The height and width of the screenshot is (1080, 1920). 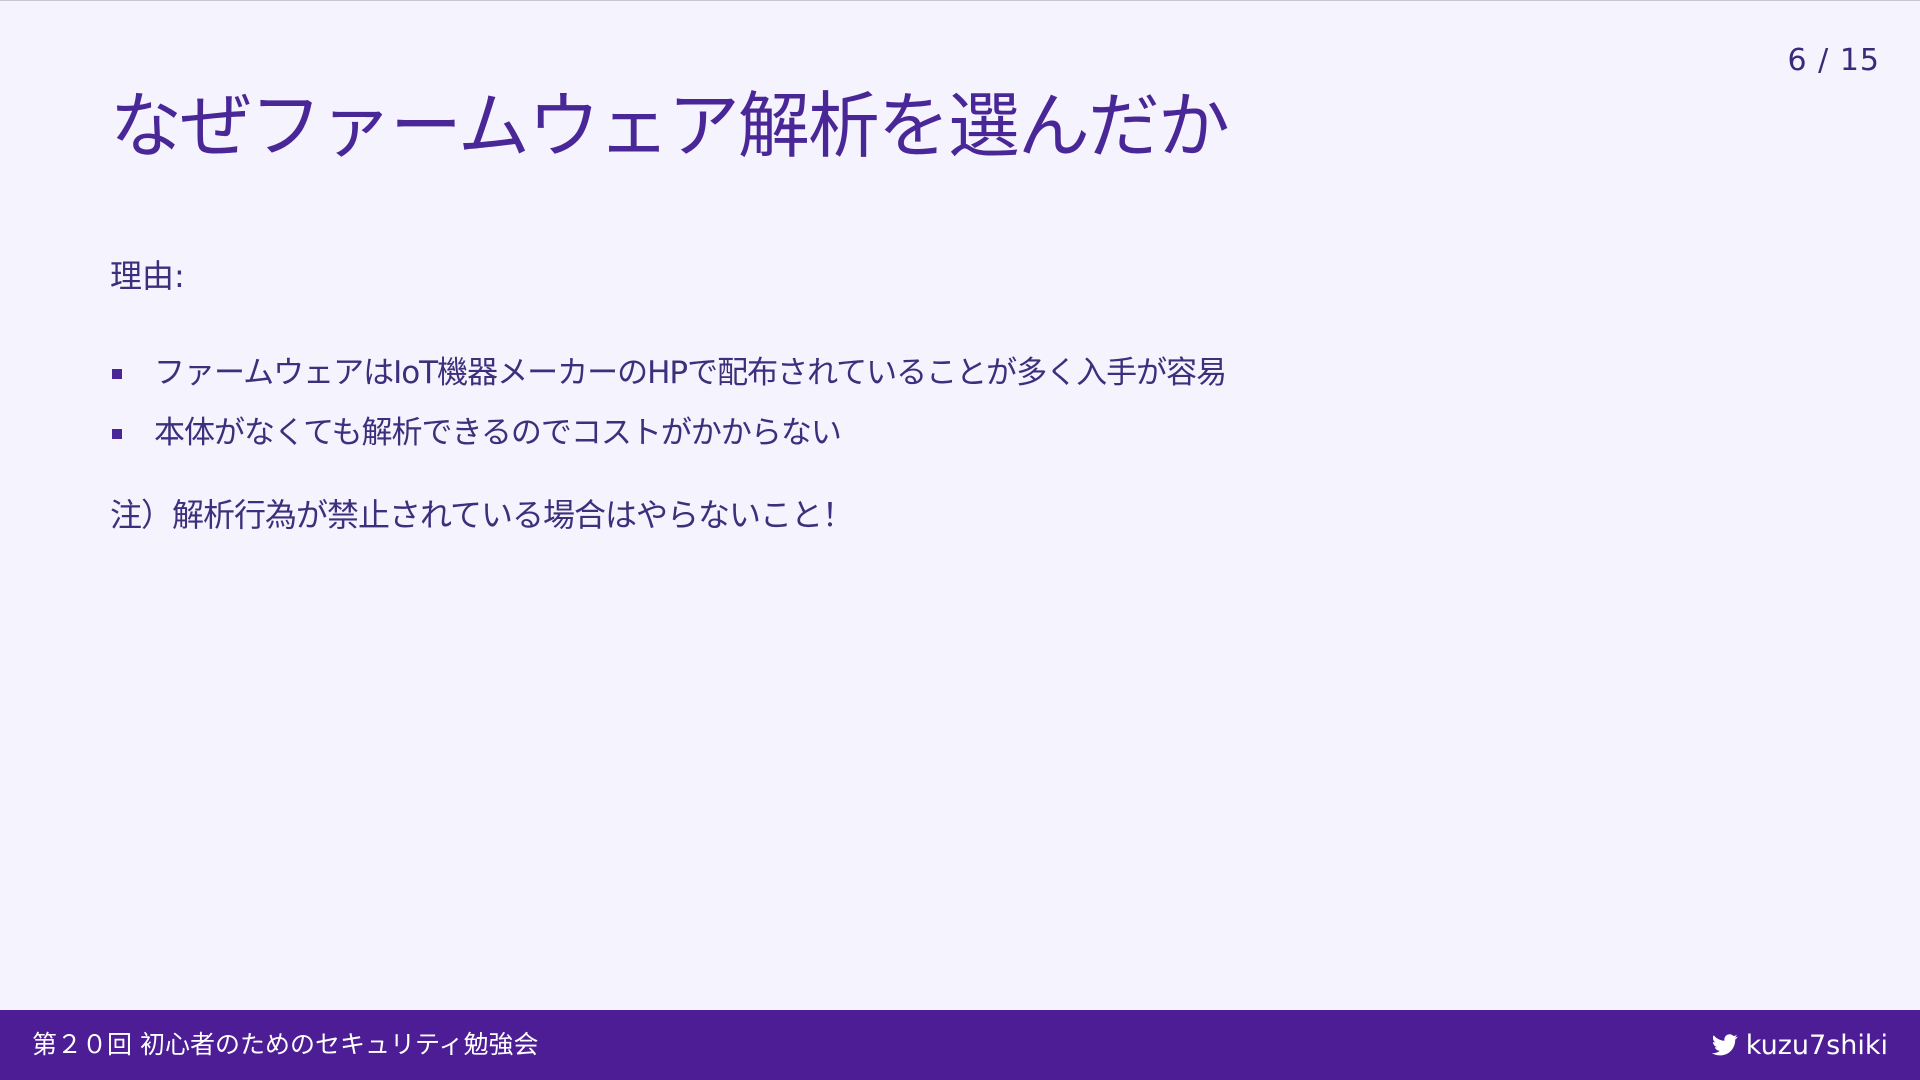 I want to click on caution-note: 注）解析行為が禁止されている場合はやらないこと！, so click(x=482, y=515).